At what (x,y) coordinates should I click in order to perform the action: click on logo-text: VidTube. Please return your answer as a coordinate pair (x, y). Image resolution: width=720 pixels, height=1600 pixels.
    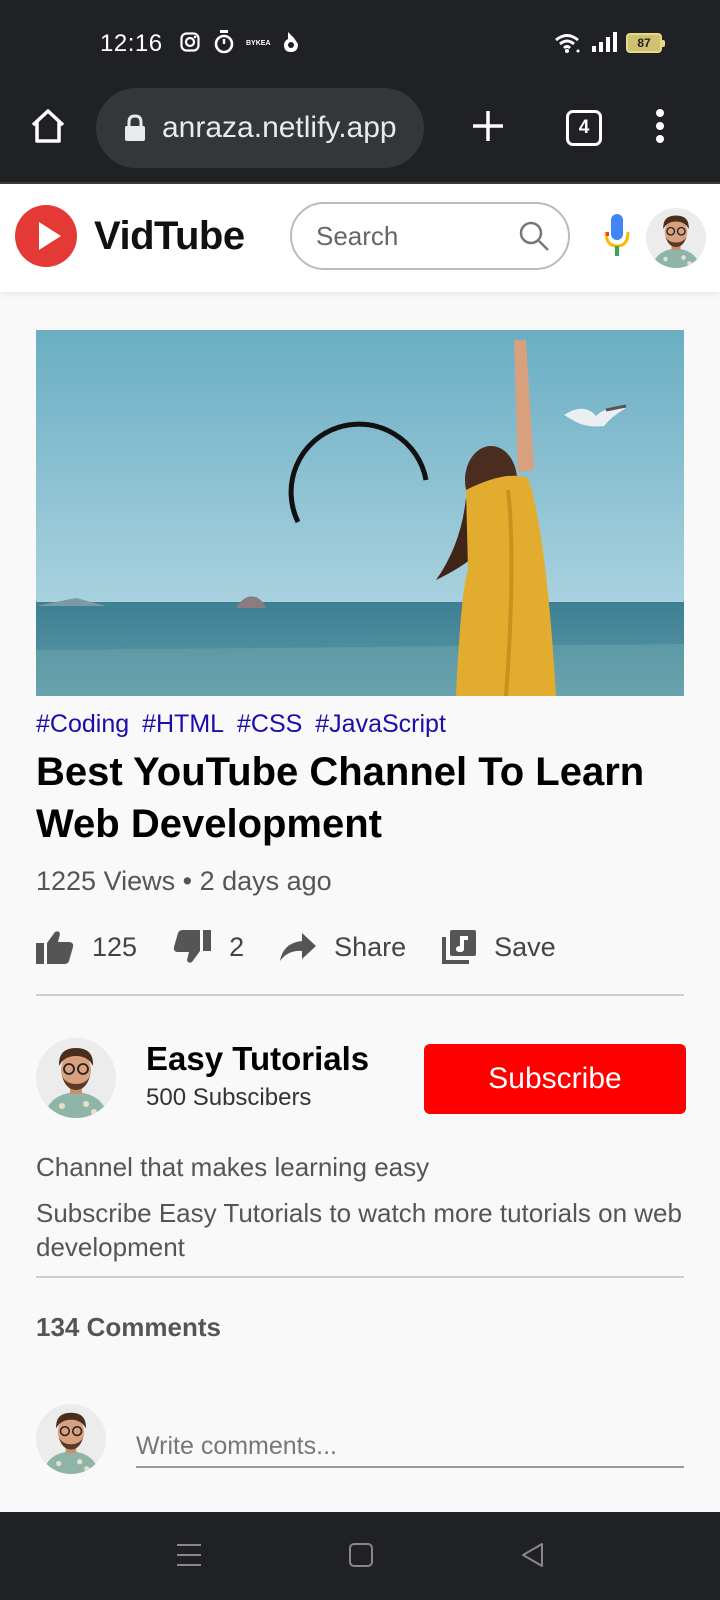
    Looking at the image, I should click on (169, 235).